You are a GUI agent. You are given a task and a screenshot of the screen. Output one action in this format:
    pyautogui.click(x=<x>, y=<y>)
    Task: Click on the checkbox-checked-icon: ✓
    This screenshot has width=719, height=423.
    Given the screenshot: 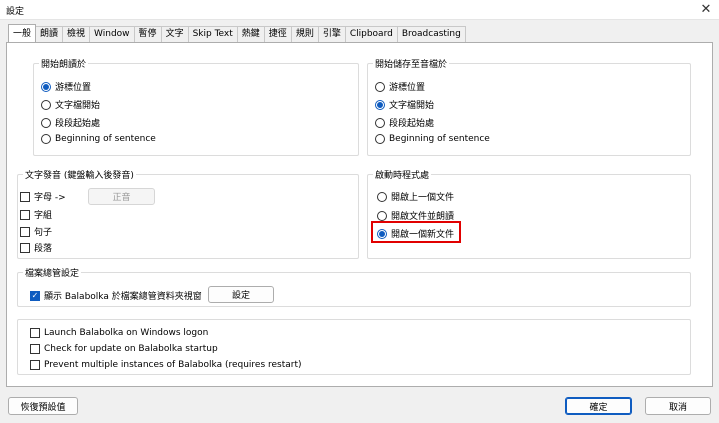 What is the action you would take?
    pyautogui.click(x=35, y=295)
    